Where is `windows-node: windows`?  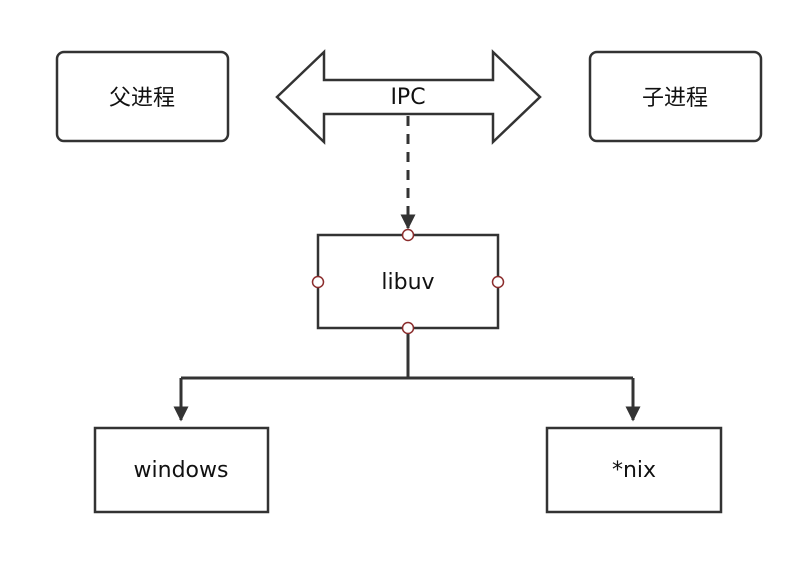 windows-node: windows is located at coordinates (181, 470).